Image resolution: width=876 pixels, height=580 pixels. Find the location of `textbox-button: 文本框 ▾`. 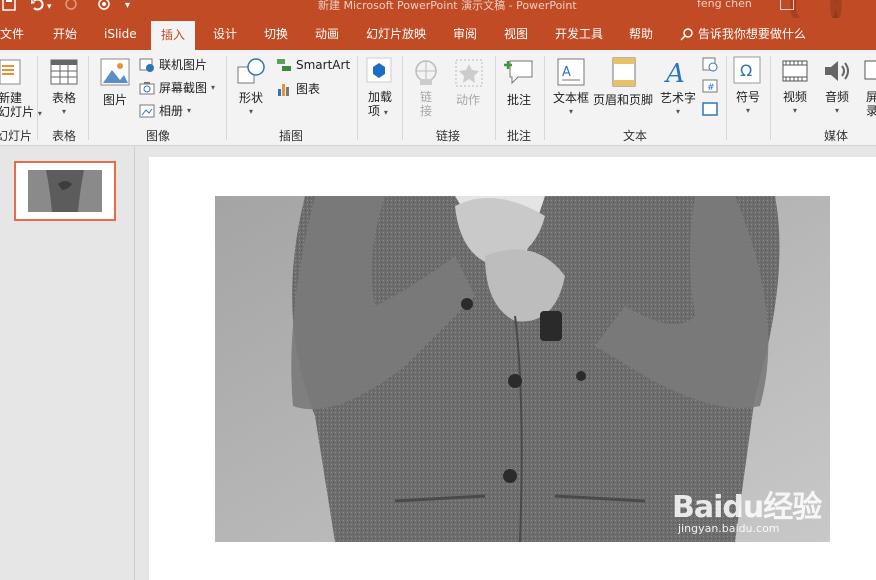

textbox-button: 文本框 ▾ is located at coordinates (571, 105).